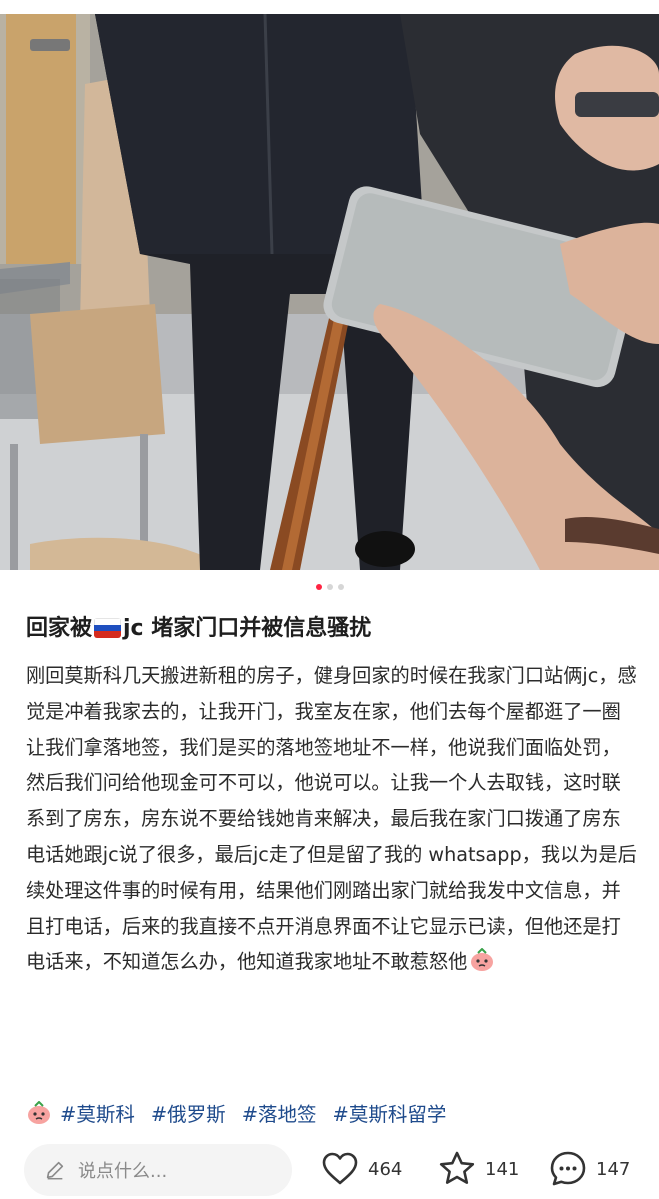  What do you see at coordinates (478, 1169) in the screenshot?
I see `favorite-button: 141` at bounding box center [478, 1169].